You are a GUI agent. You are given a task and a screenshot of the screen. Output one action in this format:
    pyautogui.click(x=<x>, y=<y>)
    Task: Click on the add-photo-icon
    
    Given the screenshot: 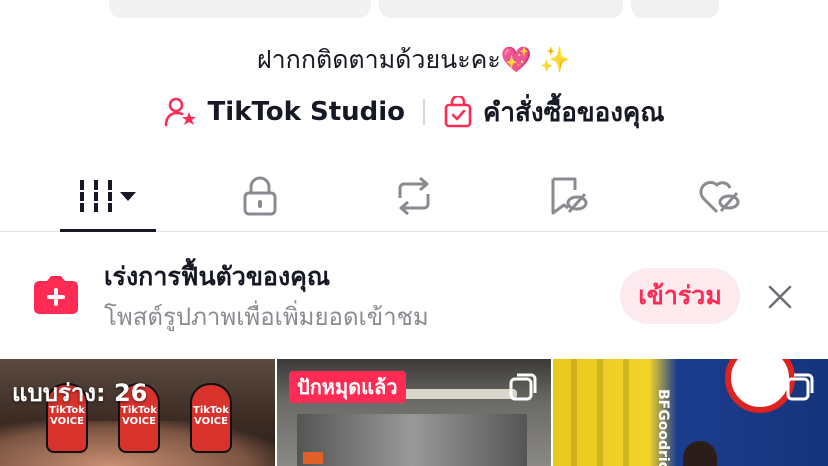 What is the action you would take?
    pyautogui.click(x=56, y=295)
    